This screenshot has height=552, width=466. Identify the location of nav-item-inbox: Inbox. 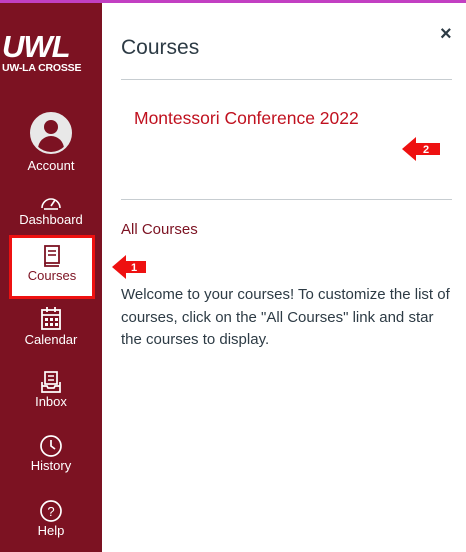
(51, 389).